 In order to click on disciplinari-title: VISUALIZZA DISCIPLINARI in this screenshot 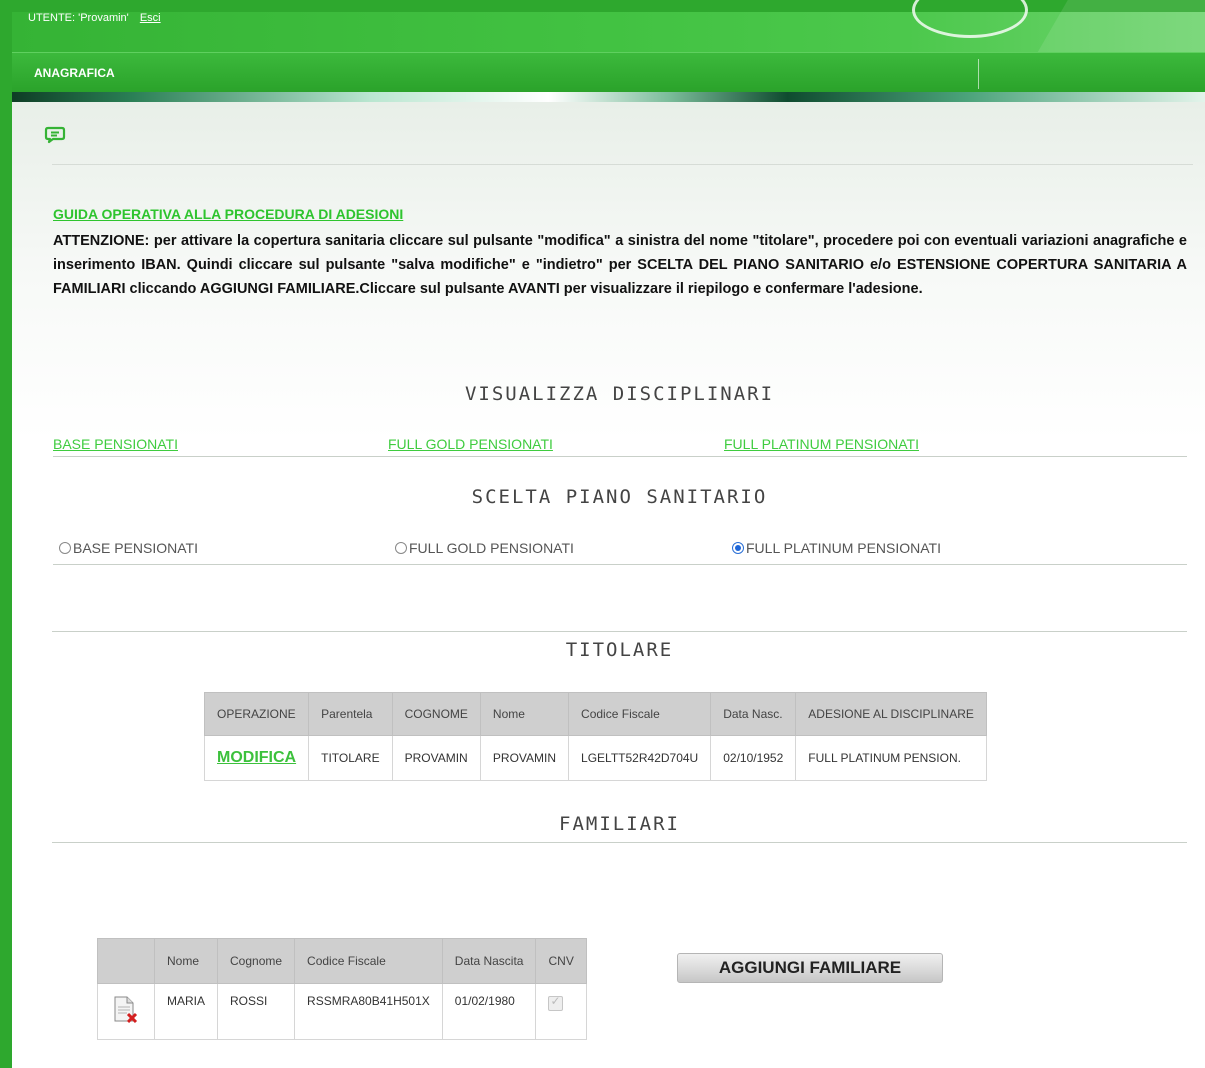, I will do `click(619, 394)`.